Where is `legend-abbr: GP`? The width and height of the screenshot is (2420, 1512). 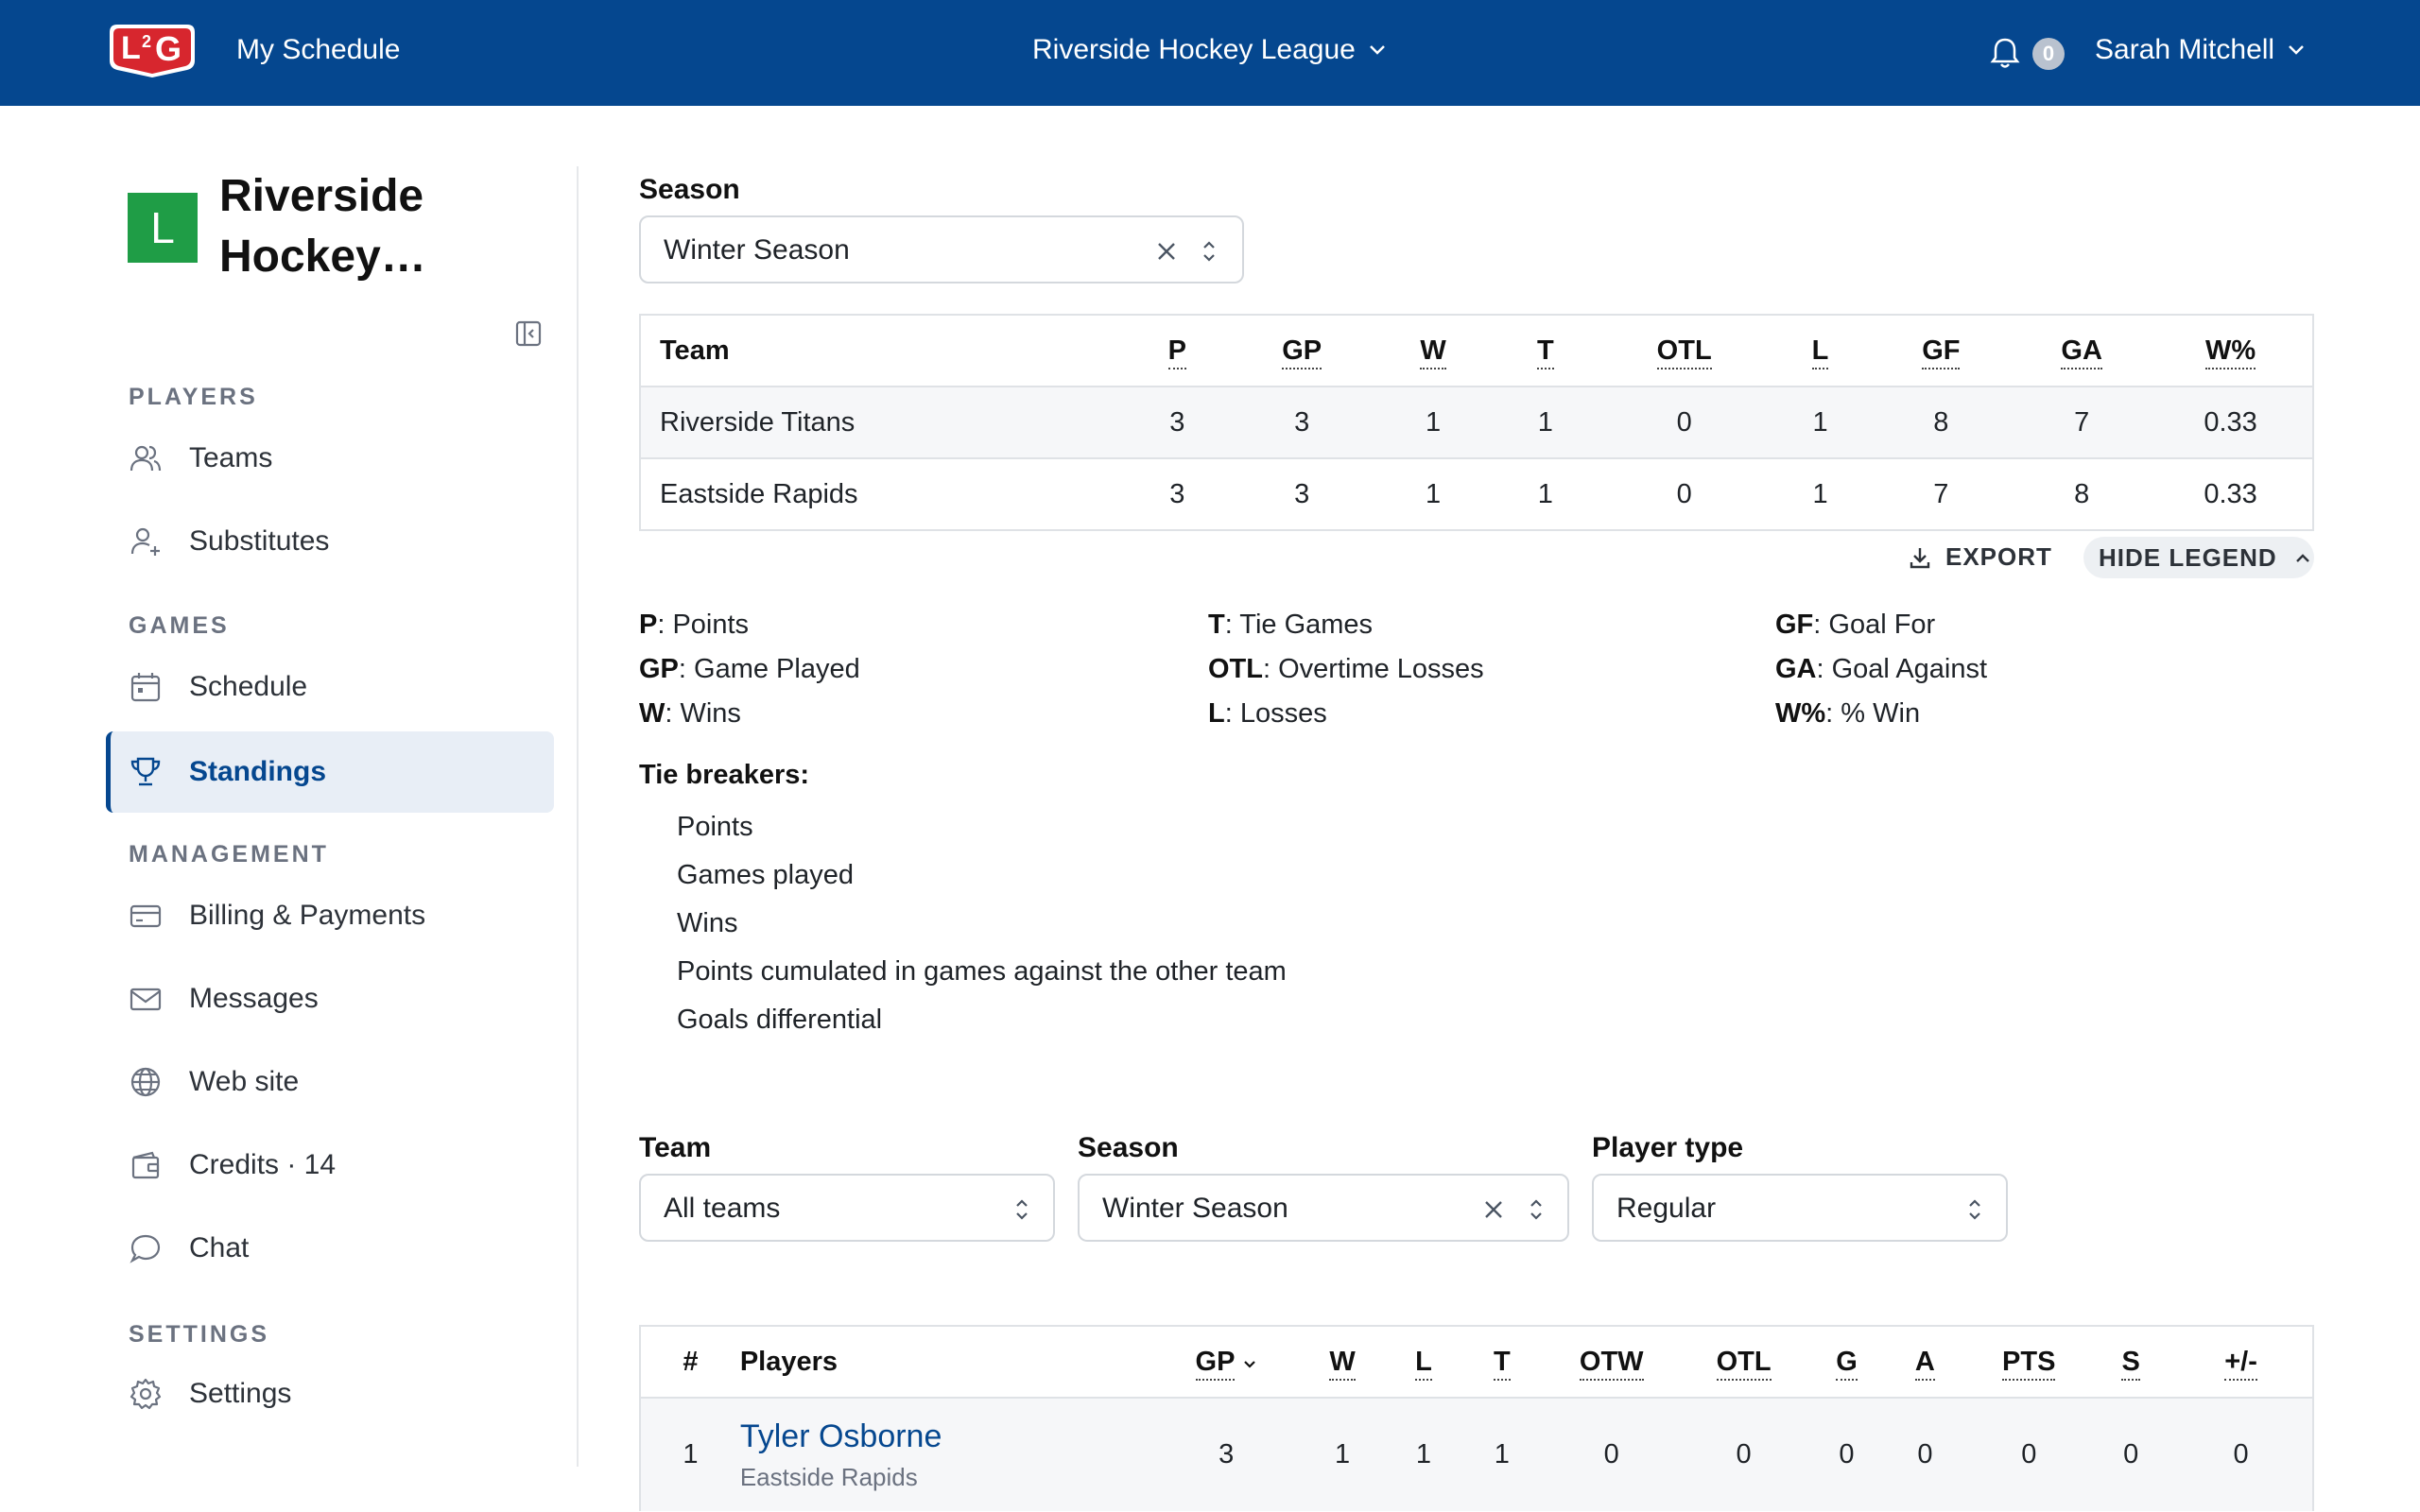 legend-abbr: GP is located at coordinates (659, 669).